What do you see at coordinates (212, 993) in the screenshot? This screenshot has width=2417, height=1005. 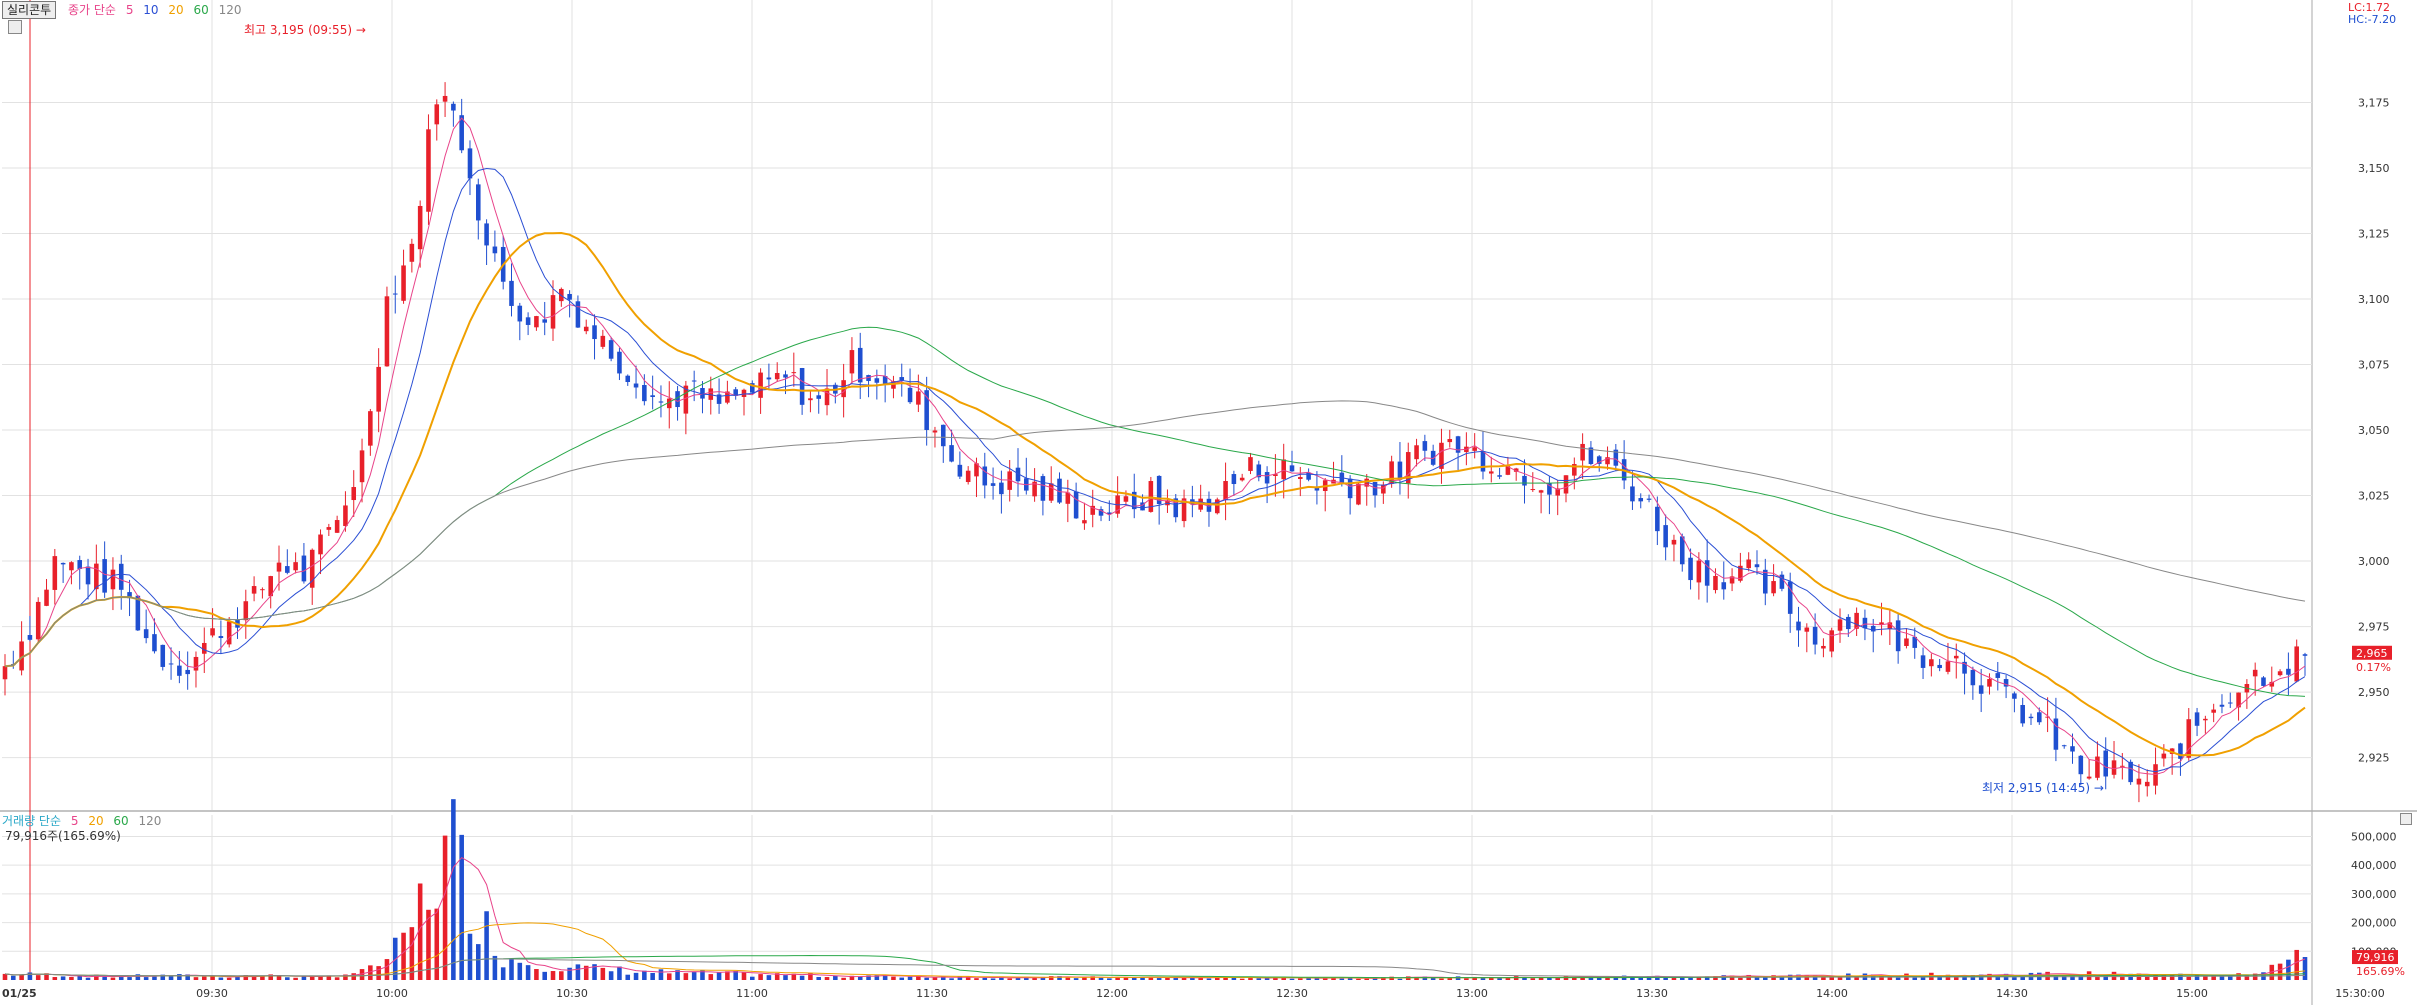 I see `time-tick-label: 09:30` at bounding box center [212, 993].